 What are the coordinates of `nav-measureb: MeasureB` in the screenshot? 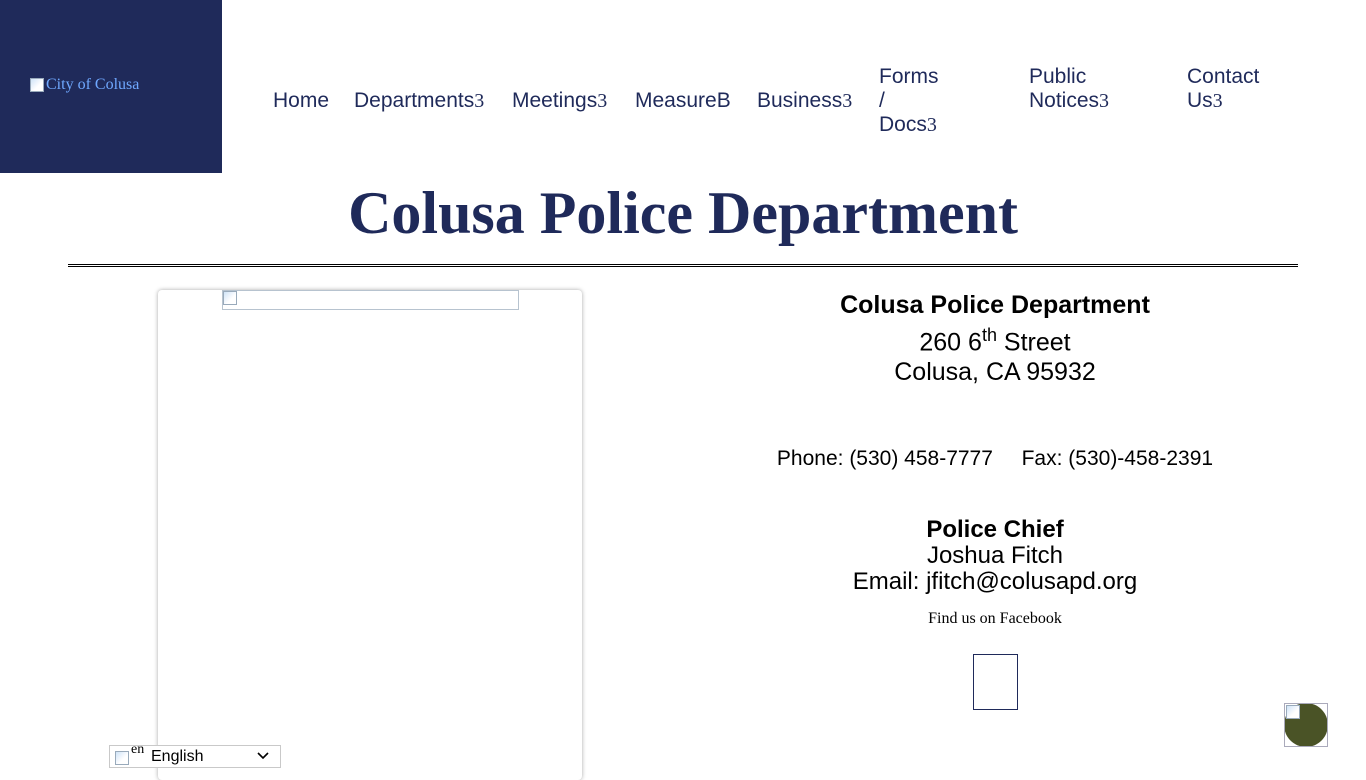 It's located at (683, 101).